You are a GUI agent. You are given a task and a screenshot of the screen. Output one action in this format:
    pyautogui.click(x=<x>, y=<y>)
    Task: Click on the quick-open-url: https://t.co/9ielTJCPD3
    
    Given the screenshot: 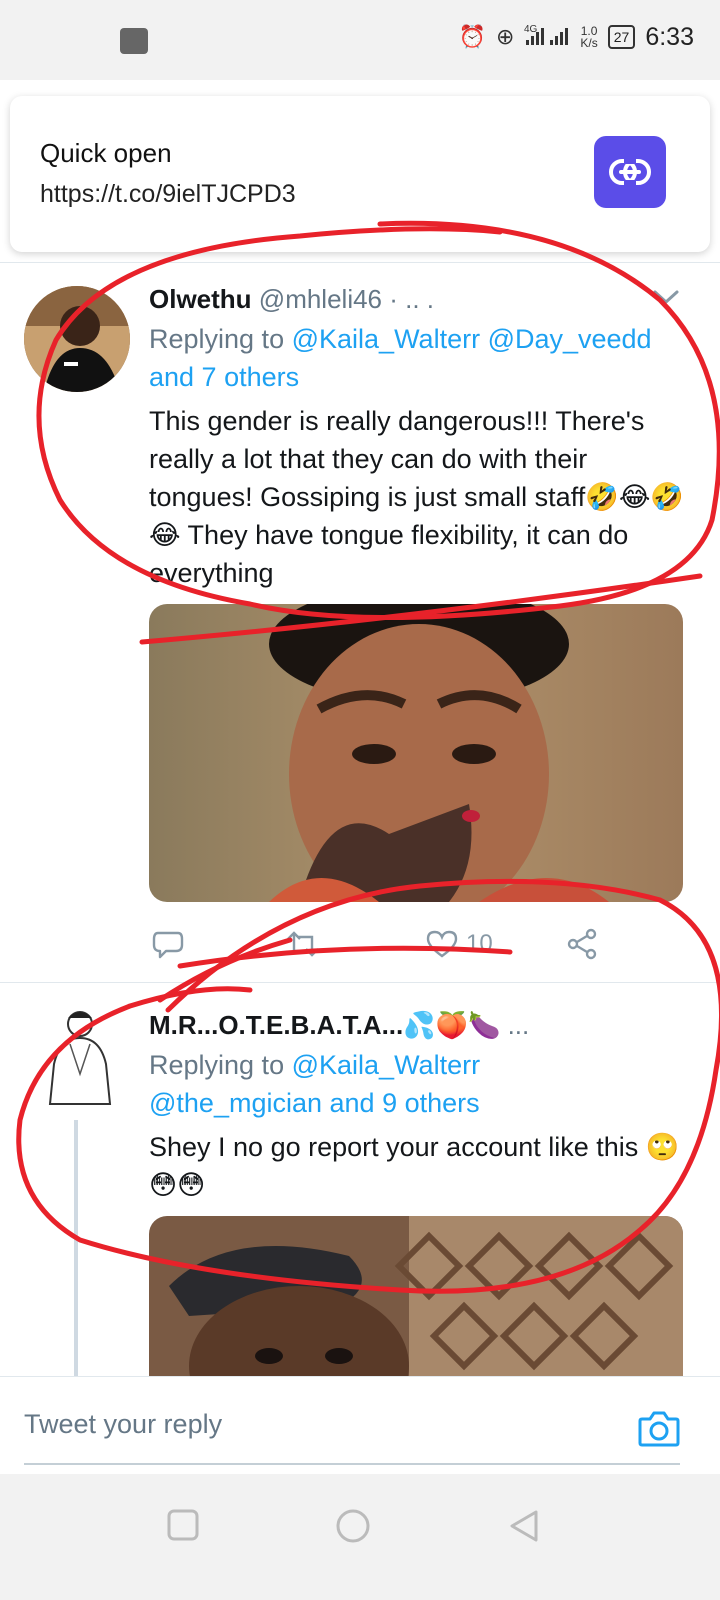 What is the action you would take?
    pyautogui.click(x=168, y=194)
    